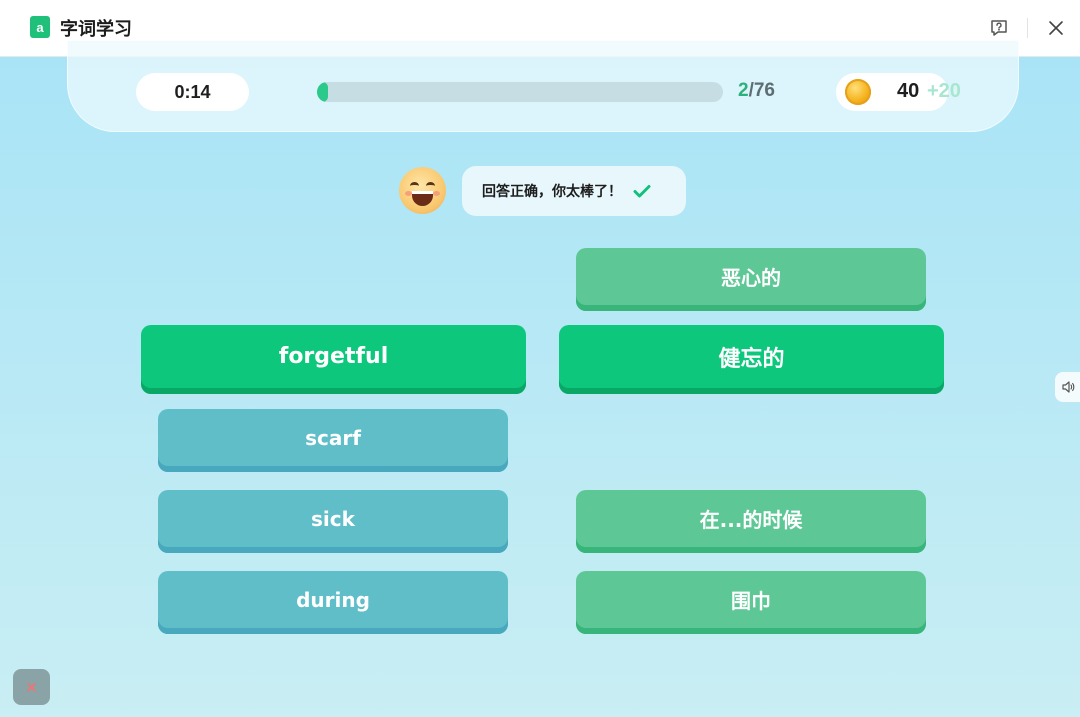  What do you see at coordinates (322, 92) in the screenshot?
I see `progress-fill` at bounding box center [322, 92].